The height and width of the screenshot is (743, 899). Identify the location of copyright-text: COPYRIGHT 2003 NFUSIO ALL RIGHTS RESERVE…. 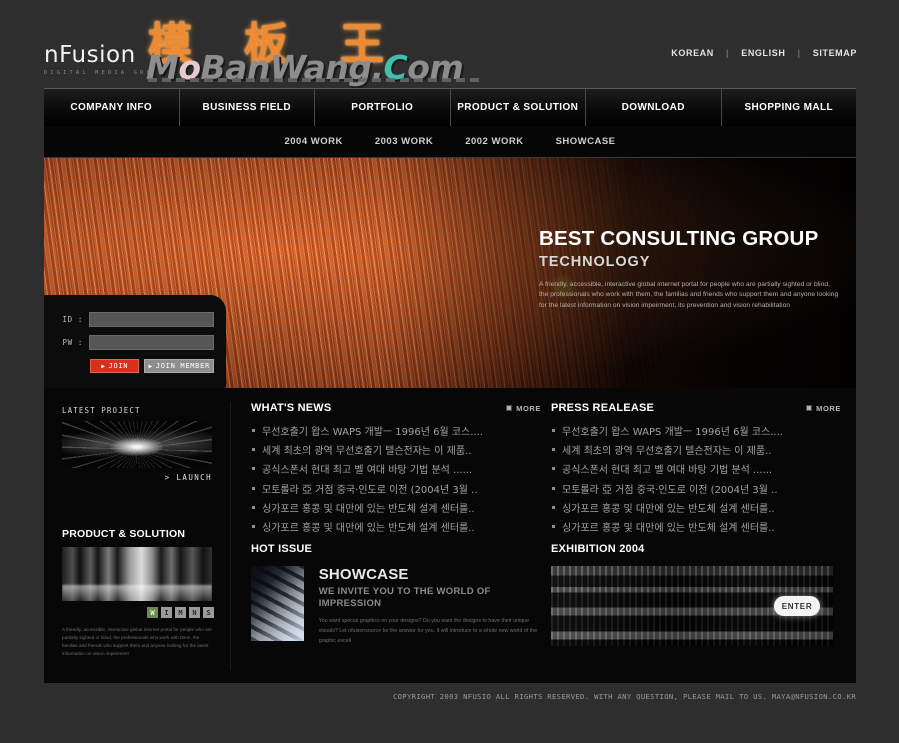
(624, 696).